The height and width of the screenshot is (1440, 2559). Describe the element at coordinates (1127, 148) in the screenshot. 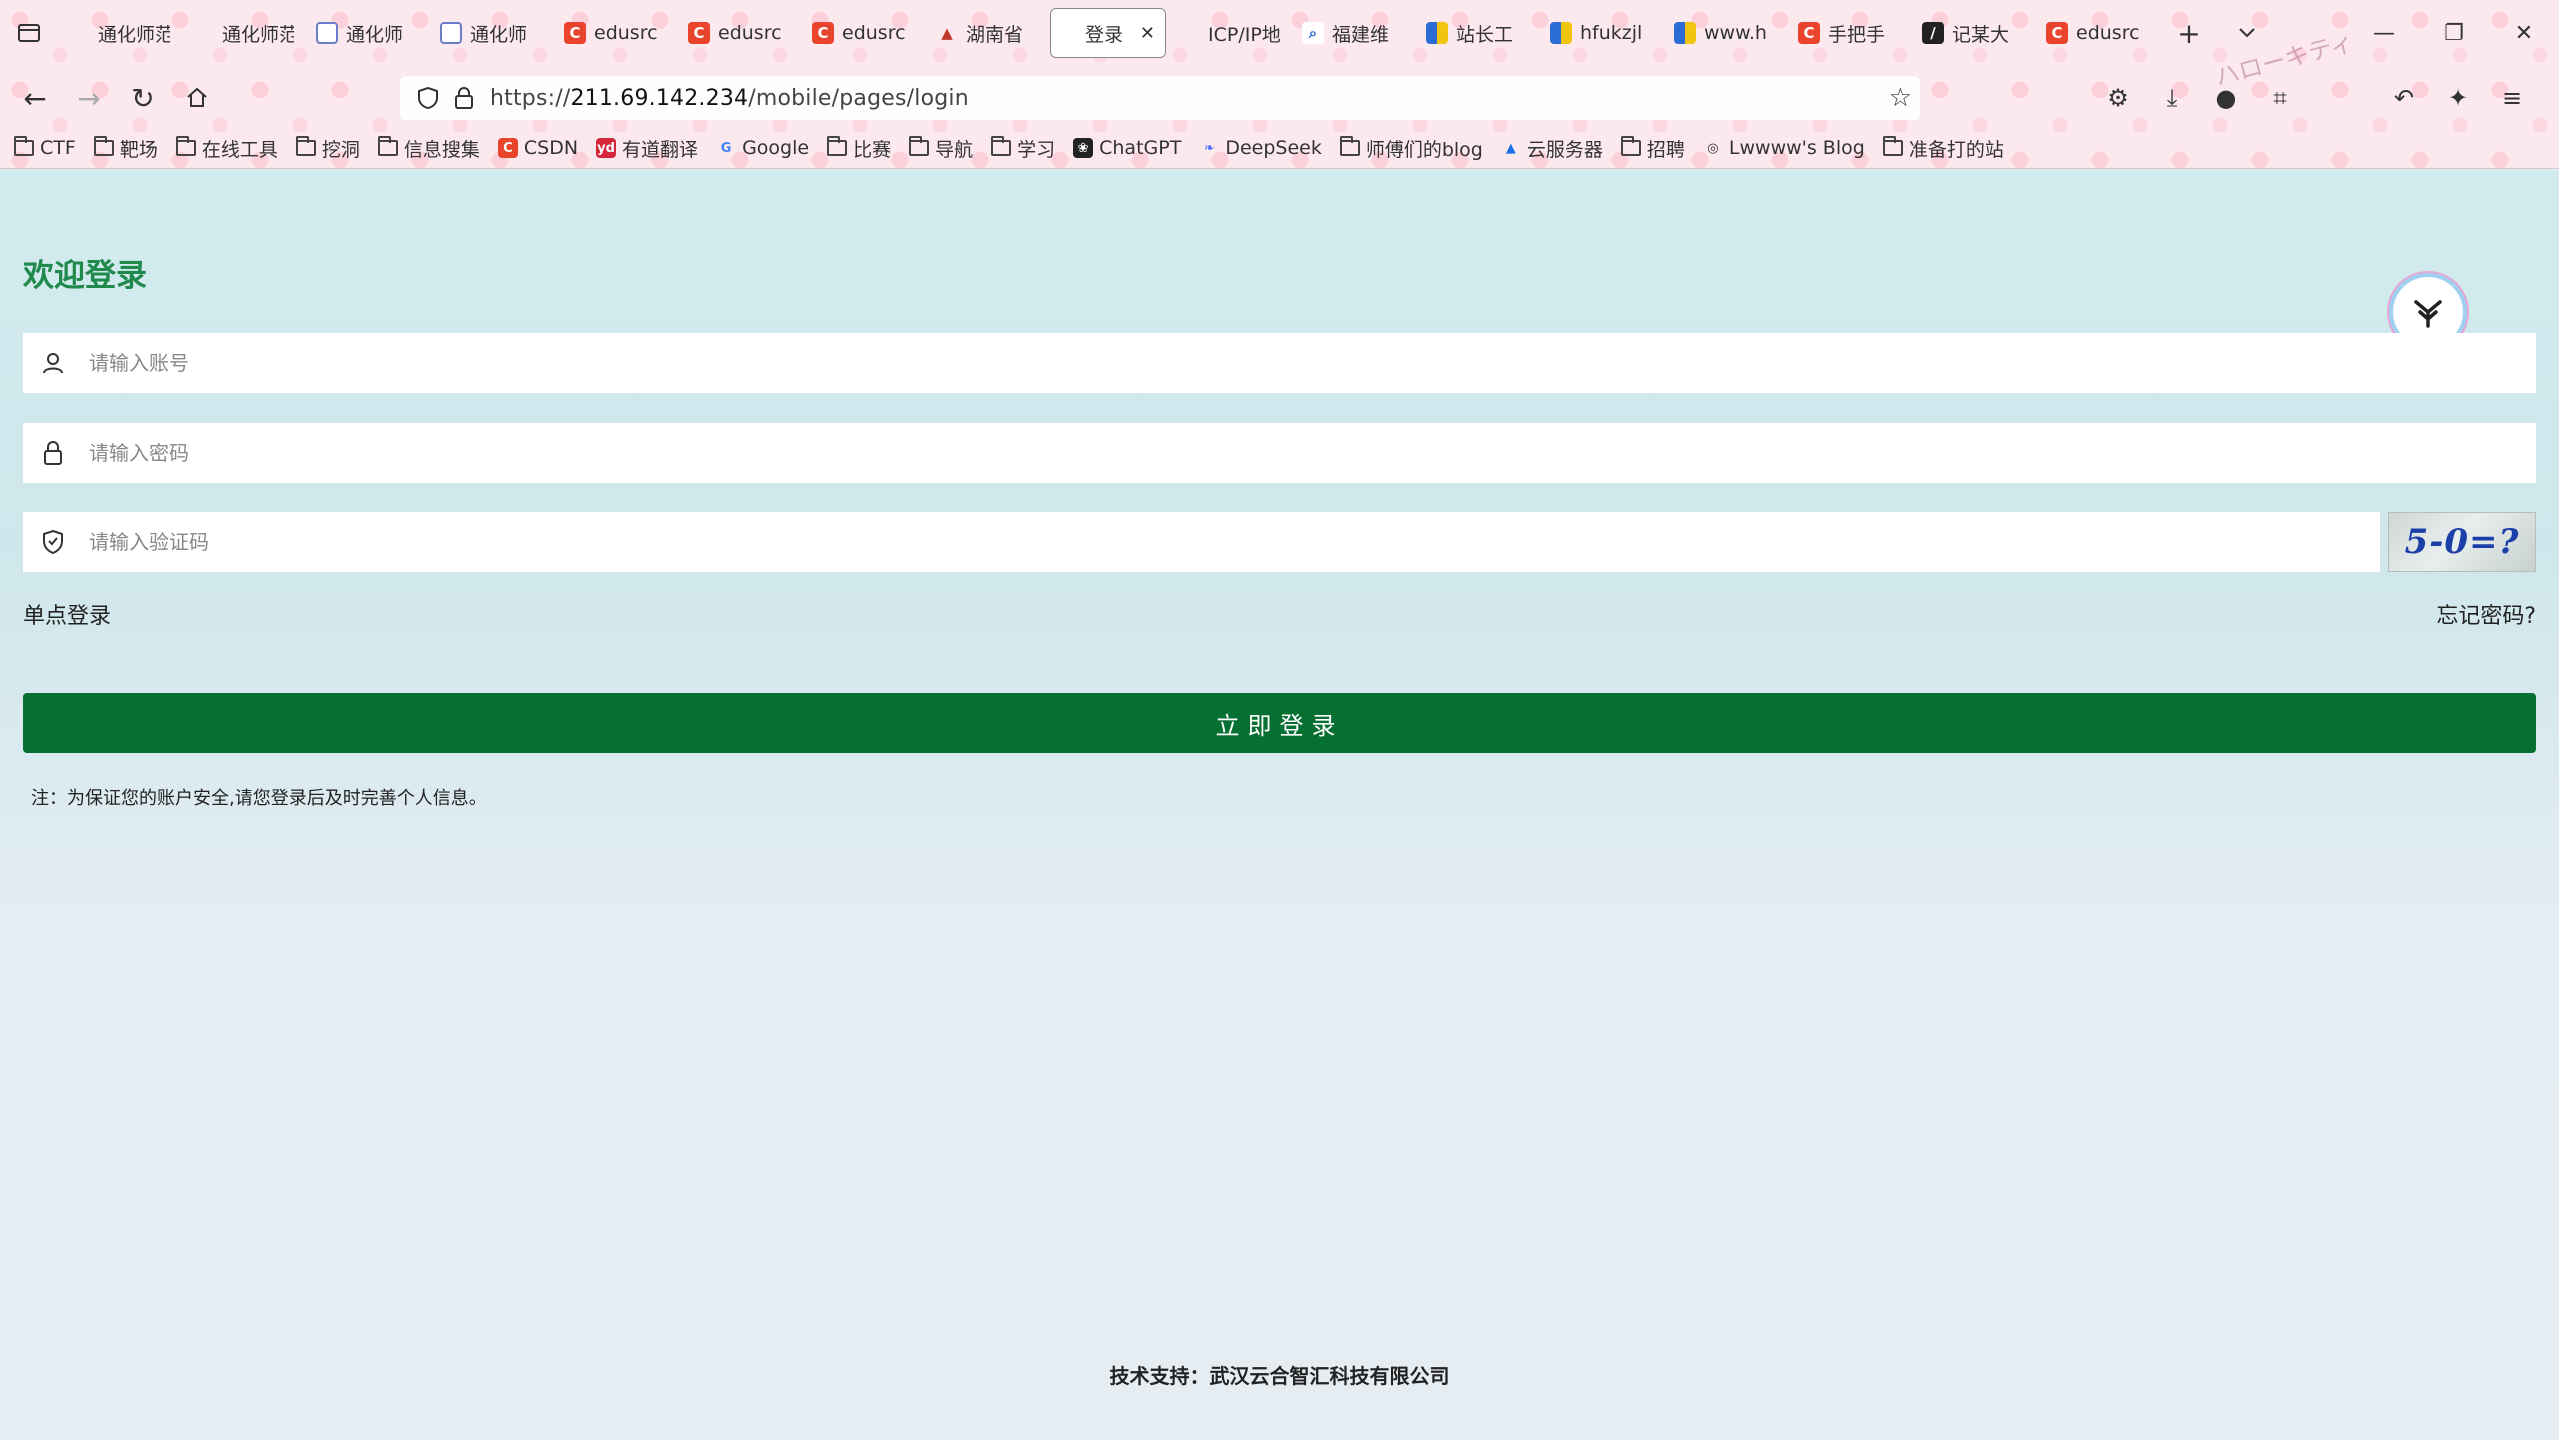

I see `bookmark-item: ❀ ChatGPT` at that location.